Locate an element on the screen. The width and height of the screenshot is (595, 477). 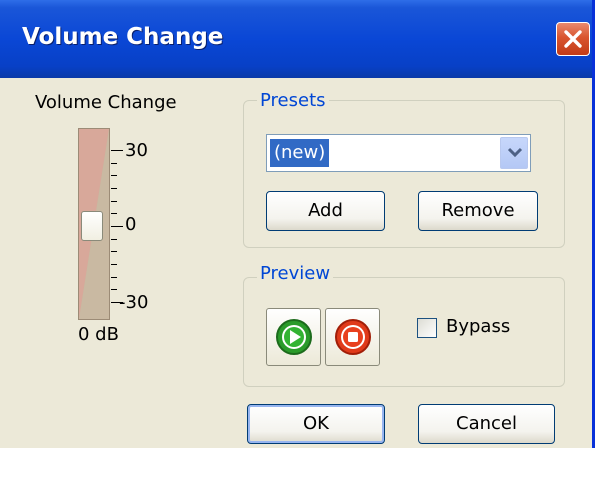
ok-button: OK is located at coordinates (316, 424).